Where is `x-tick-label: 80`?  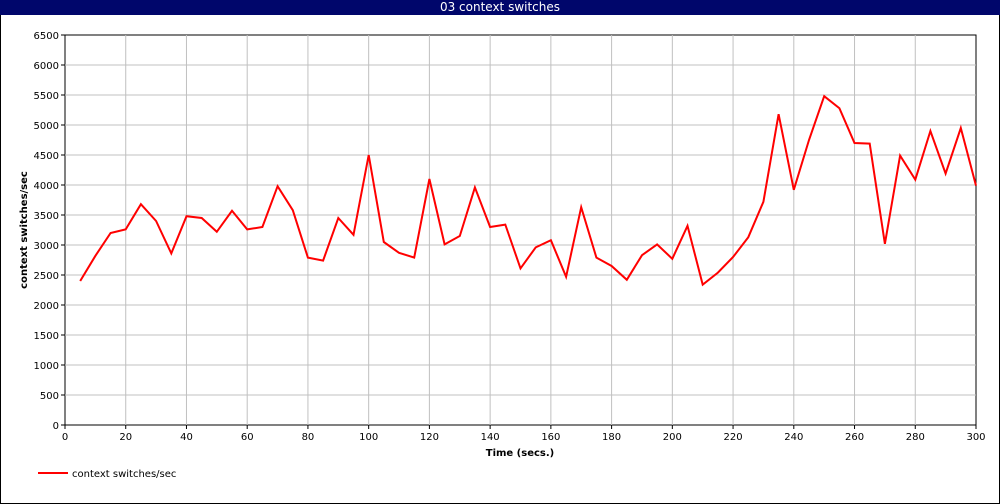 x-tick-label: 80 is located at coordinates (308, 437).